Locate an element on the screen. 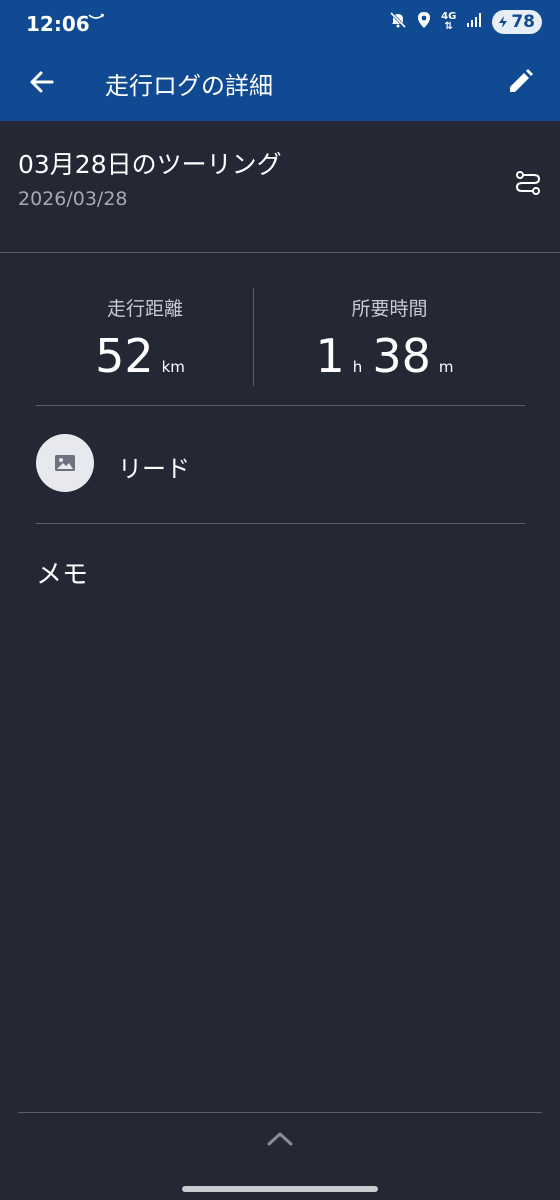 The height and width of the screenshot is (1200, 560). duration-minutes-unit: m is located at coordinates (446, 367).